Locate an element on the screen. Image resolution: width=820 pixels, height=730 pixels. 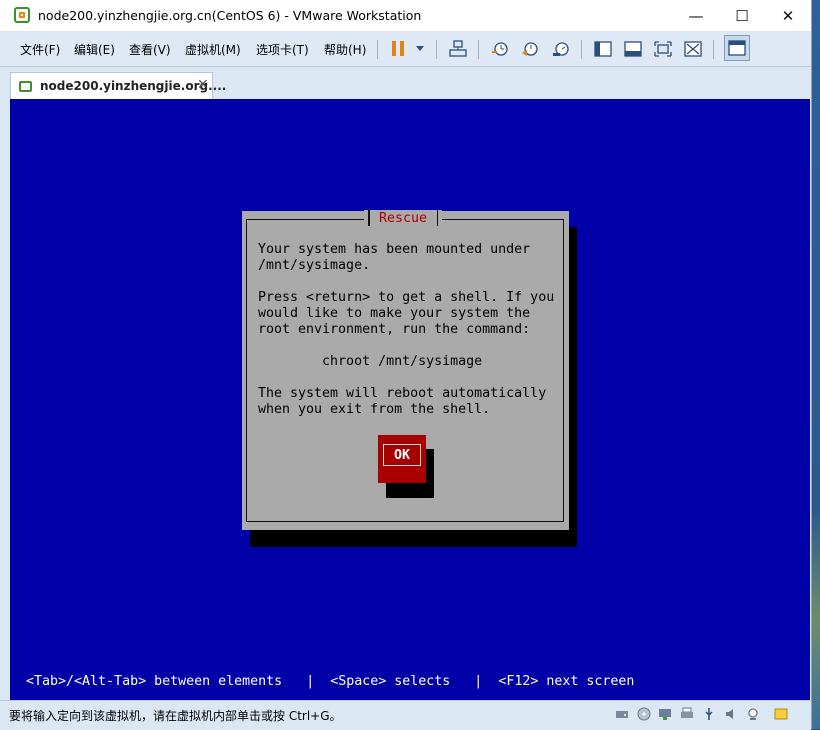
dialog-text-line: when you exit from the shell. is located at coordinates (374, 409).